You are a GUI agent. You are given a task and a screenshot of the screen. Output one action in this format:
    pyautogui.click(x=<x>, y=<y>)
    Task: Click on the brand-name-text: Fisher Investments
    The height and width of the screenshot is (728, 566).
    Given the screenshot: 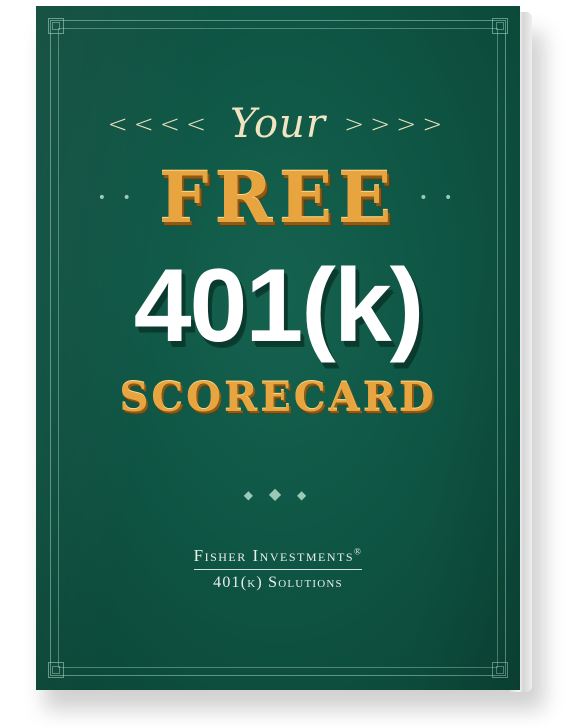 What is the action you would take?
    pyautogui.click(x=274, y=555)
    